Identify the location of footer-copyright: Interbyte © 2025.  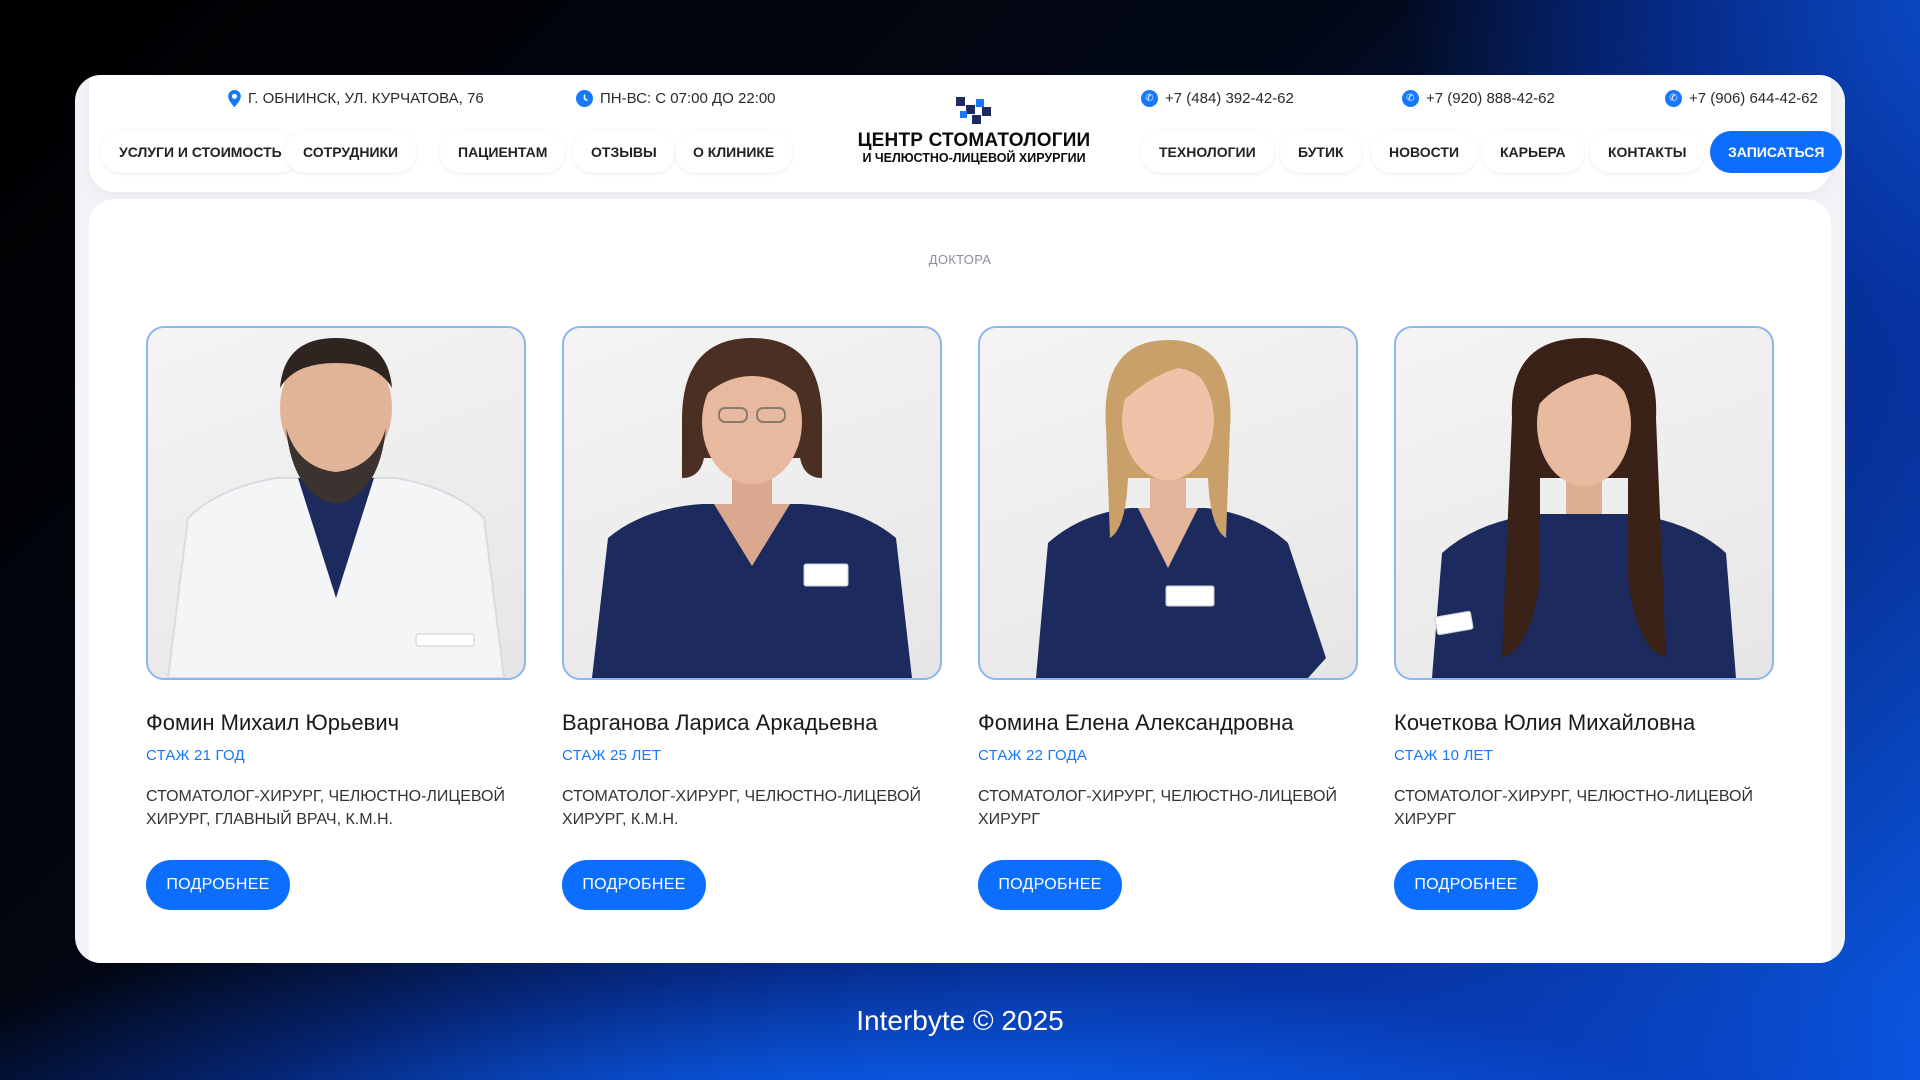
(960, 1020).